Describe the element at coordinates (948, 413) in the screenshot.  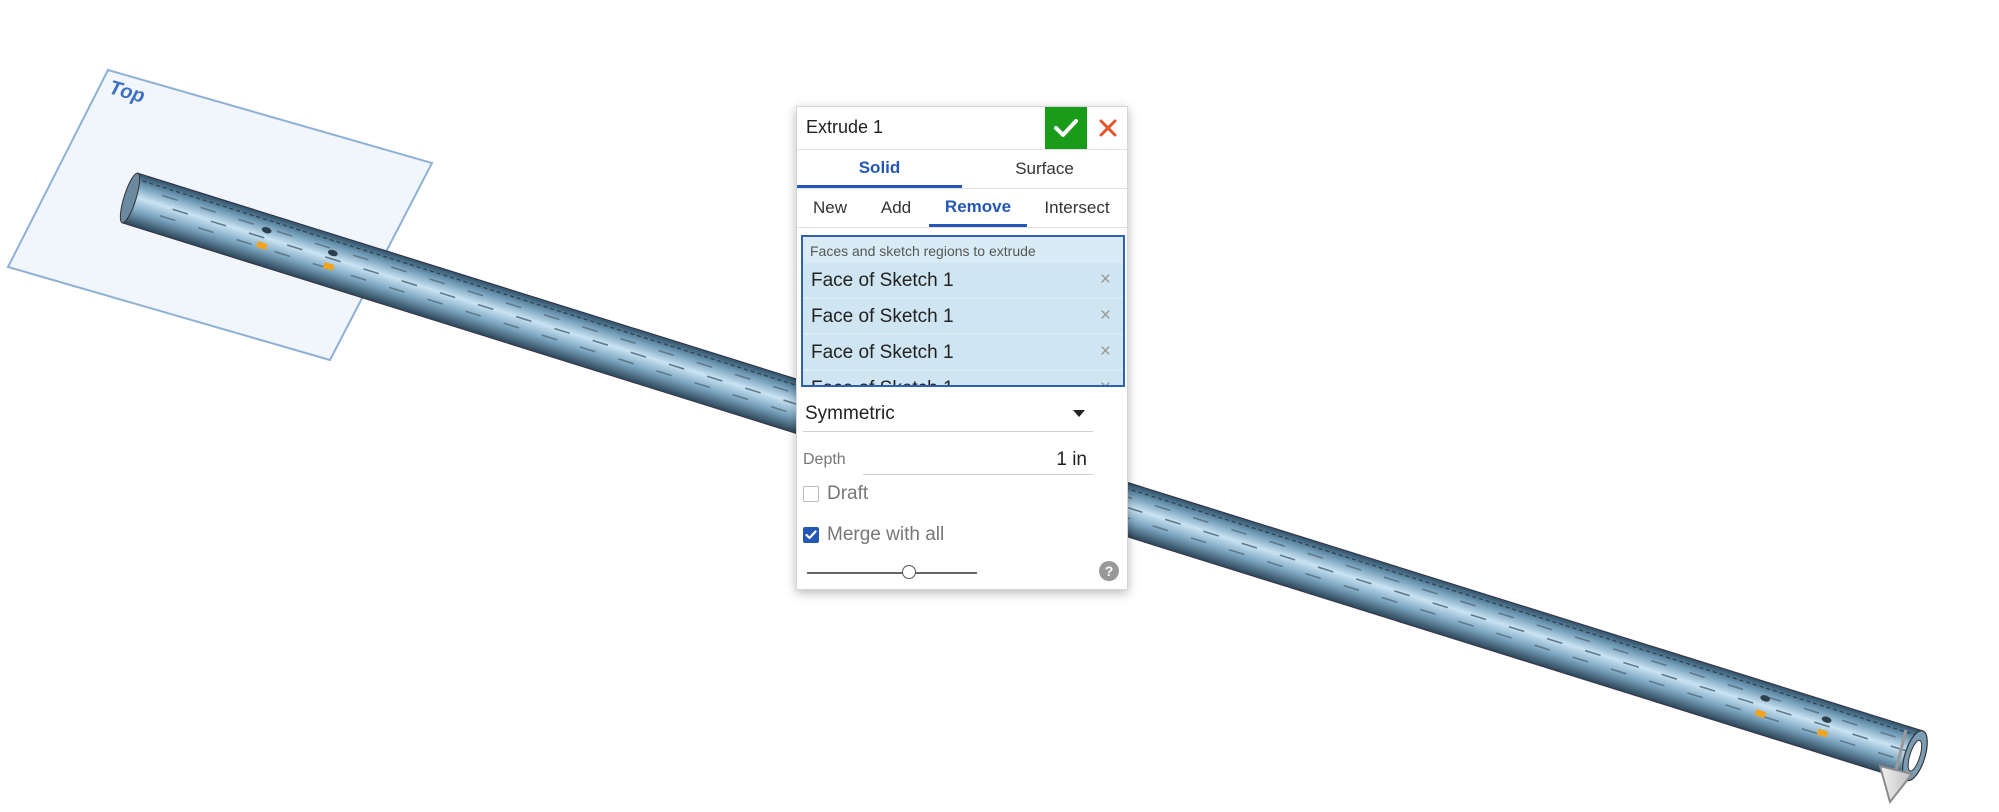
I see `end-type-dropdown: Symmetric` at that location.